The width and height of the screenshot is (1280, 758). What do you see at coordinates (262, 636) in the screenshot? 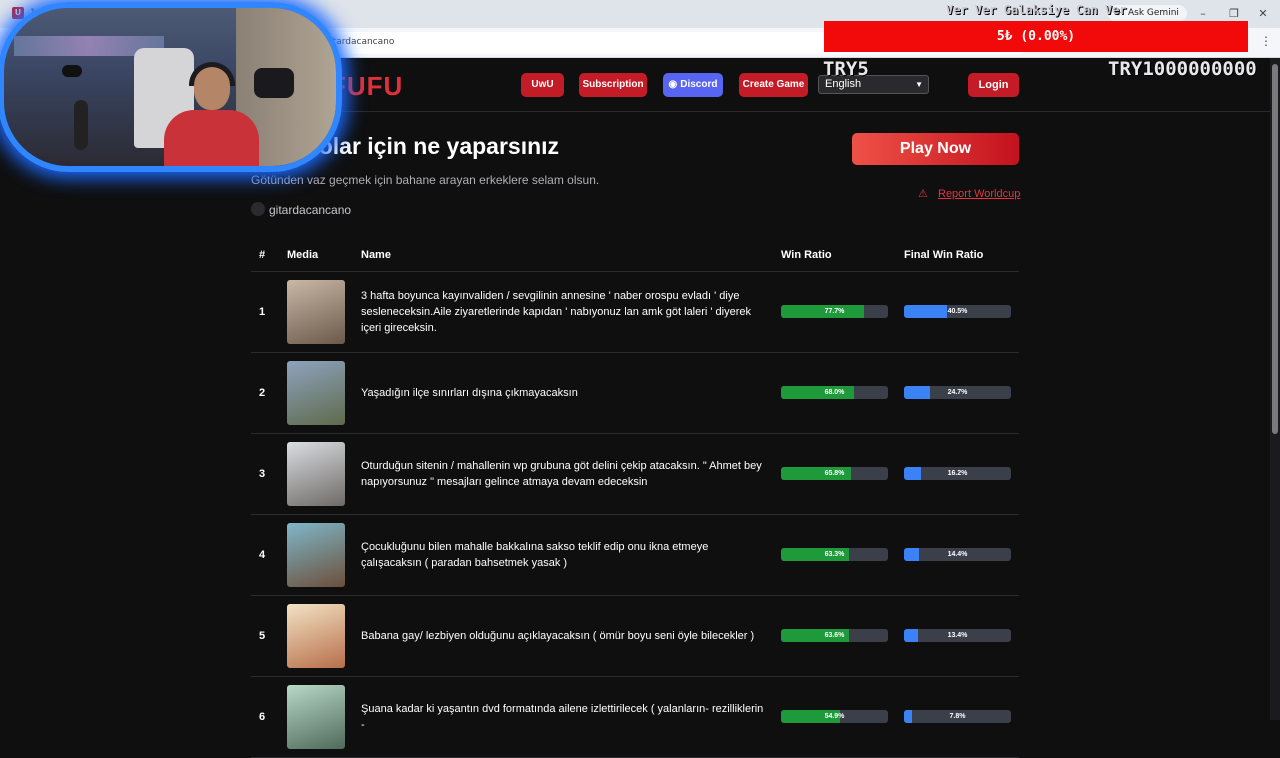
I see `row-rank: 5` at bounding box center [262, 636].